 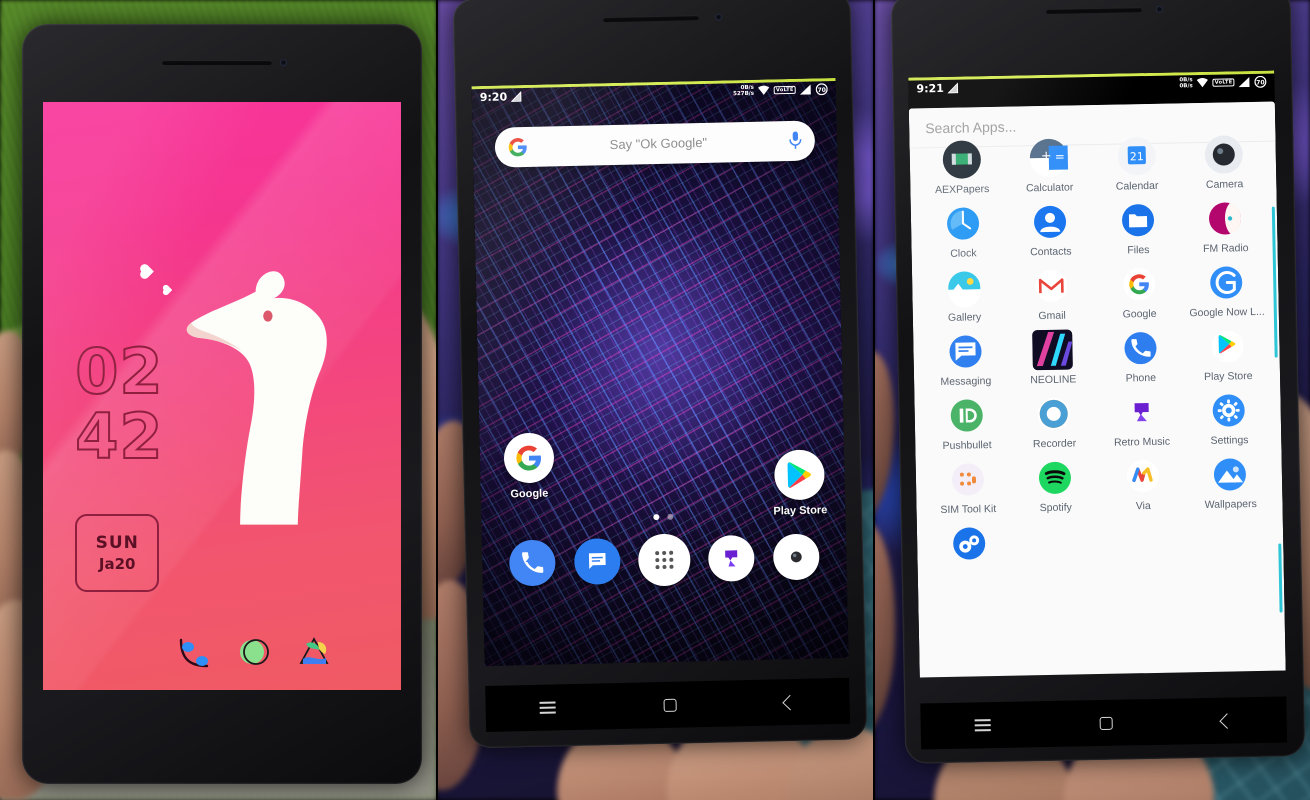 I want to click on app-label: Calendar, so click(x=1137, y=186).